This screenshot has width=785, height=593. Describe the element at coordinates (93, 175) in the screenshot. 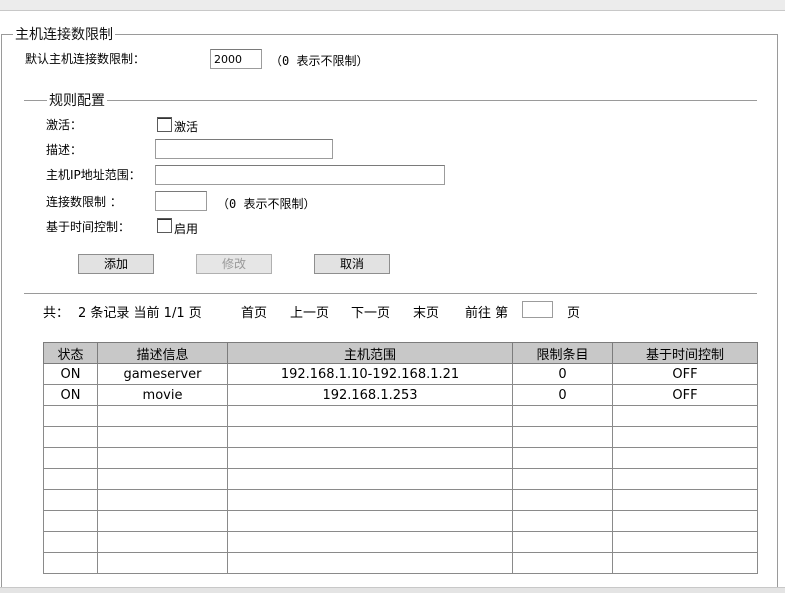

I see `ip-range-label: 主机IP地址范围：` at that location.